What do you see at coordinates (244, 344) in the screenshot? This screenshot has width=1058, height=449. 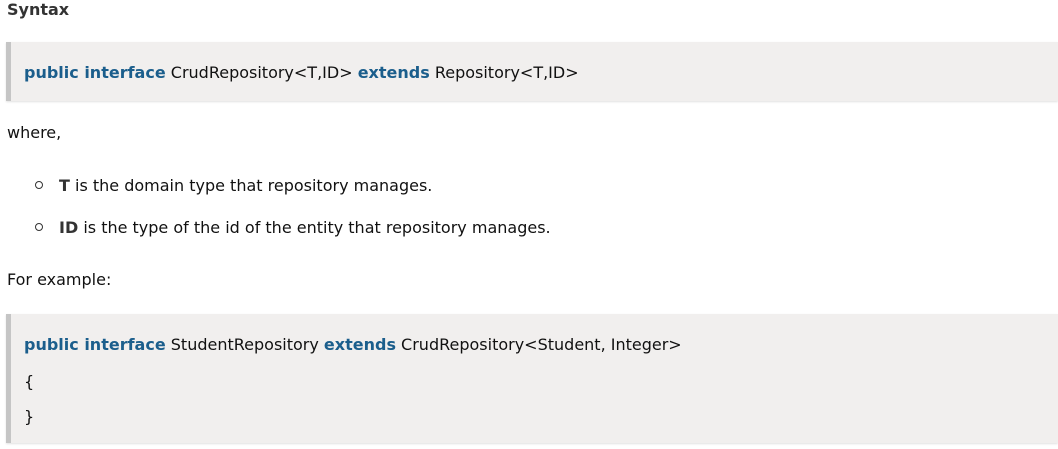 I see `code-text: StudentRepository` at bounding box center [244, 344].